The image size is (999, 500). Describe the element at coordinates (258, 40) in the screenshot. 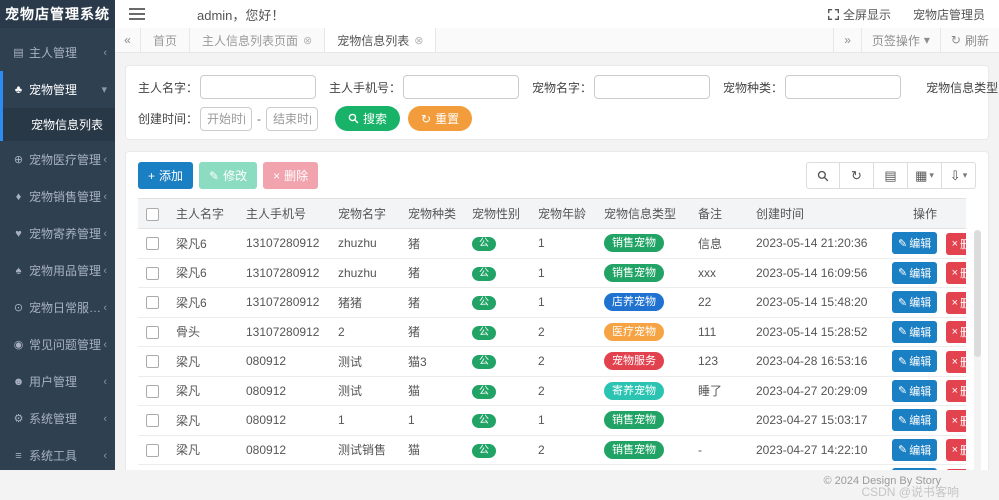

I see `tab: 主人信息列表页面 ⊗` at that location.